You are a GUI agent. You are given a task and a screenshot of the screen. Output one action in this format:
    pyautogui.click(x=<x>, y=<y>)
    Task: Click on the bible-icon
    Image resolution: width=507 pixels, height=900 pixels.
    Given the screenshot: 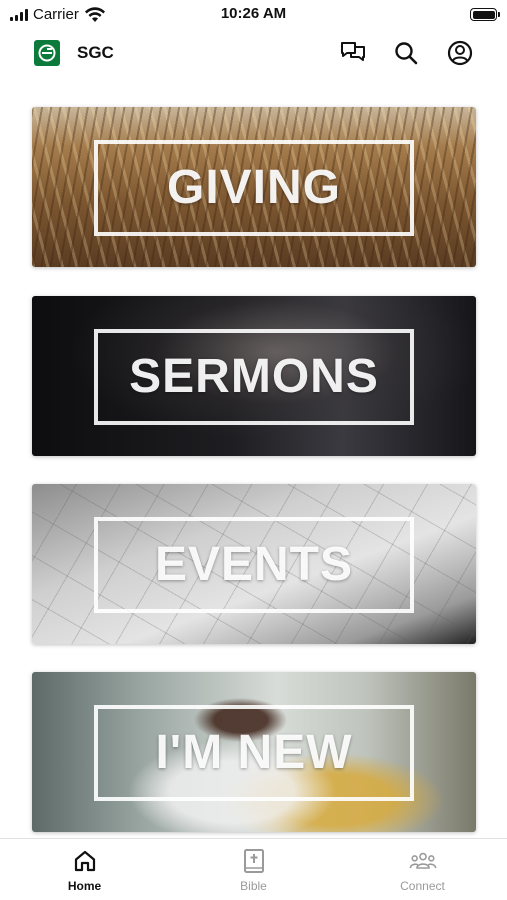 What is the action you would take?
    pyautogui.click(x=254, y=861)
    